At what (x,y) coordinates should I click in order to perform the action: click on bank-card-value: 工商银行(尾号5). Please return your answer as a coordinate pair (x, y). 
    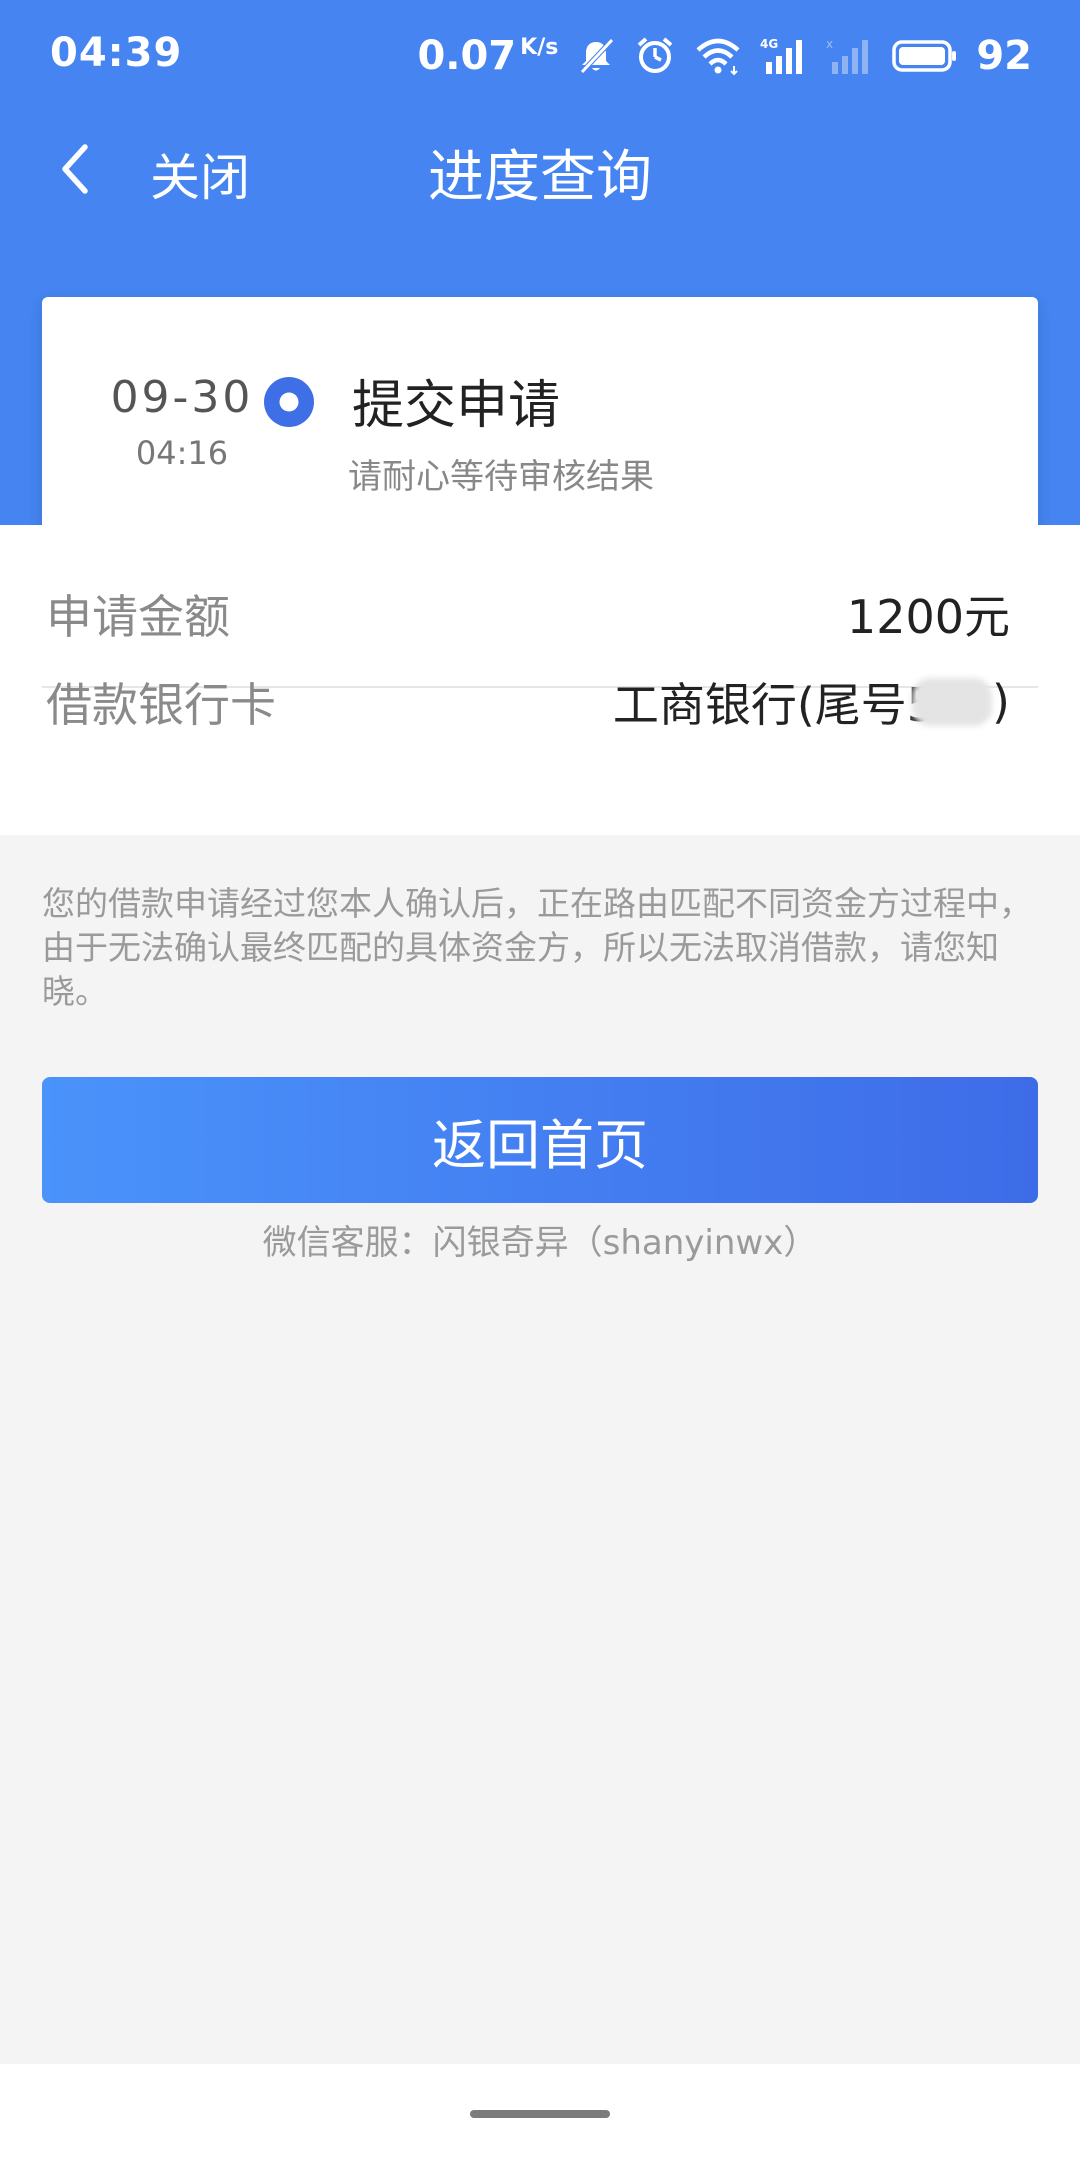
    Looking at the image, I should click on (811, 702).